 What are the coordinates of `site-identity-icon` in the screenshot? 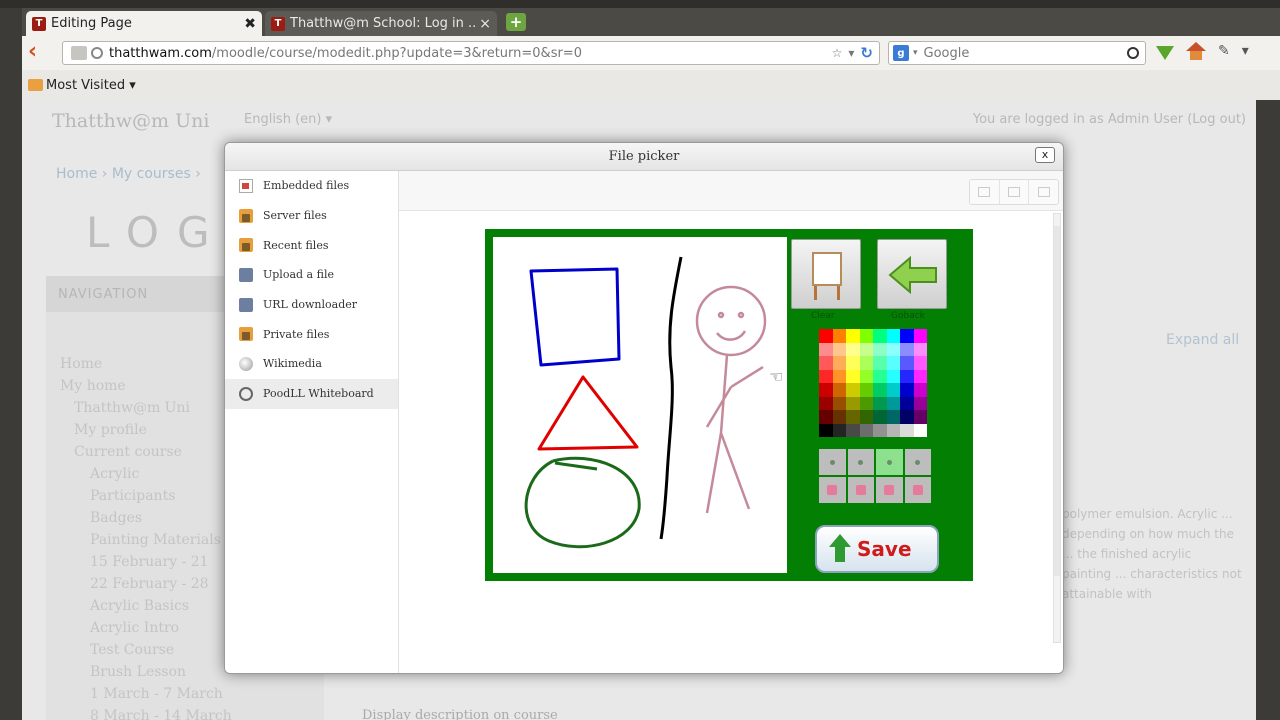 It's located at (79, 53).